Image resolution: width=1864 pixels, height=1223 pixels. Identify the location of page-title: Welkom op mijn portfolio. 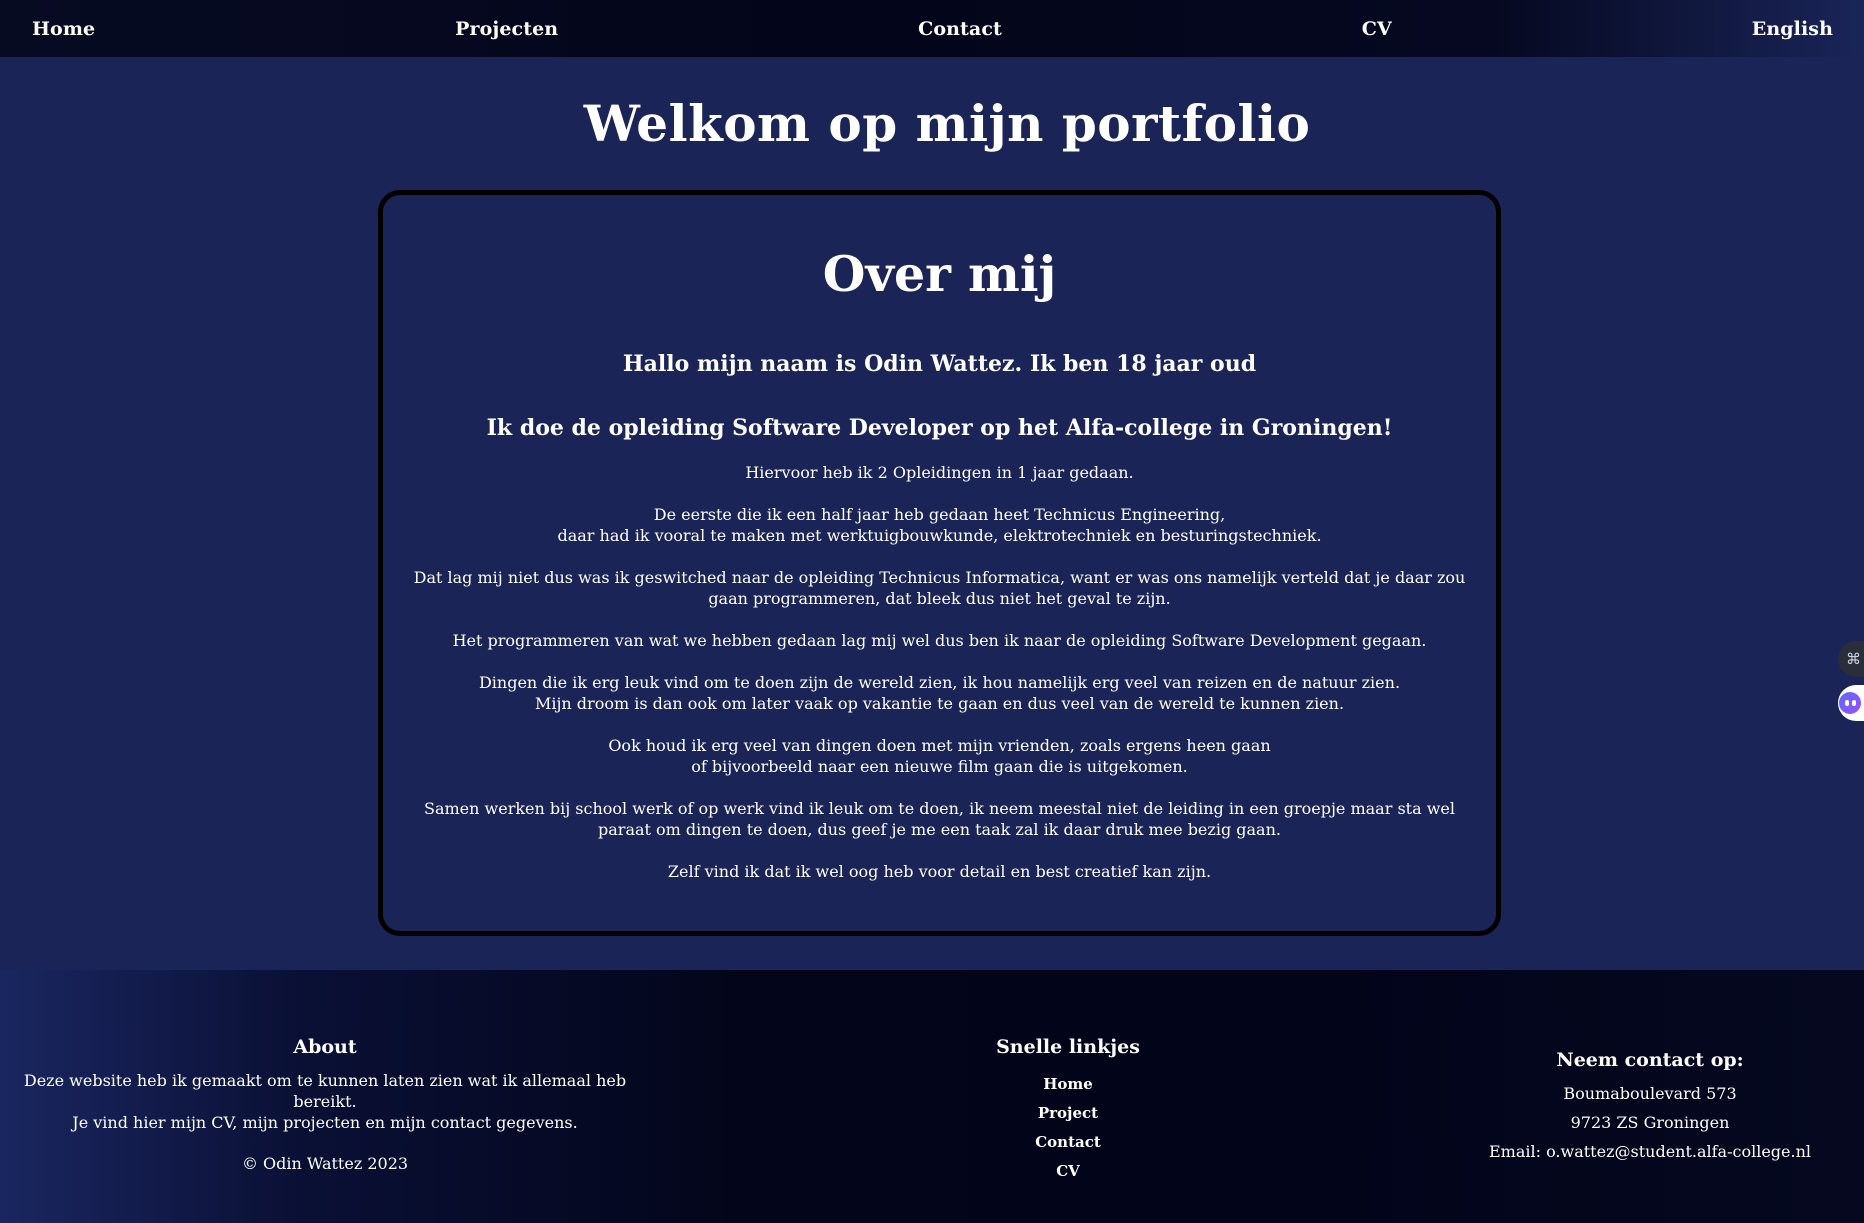
(947, 123).